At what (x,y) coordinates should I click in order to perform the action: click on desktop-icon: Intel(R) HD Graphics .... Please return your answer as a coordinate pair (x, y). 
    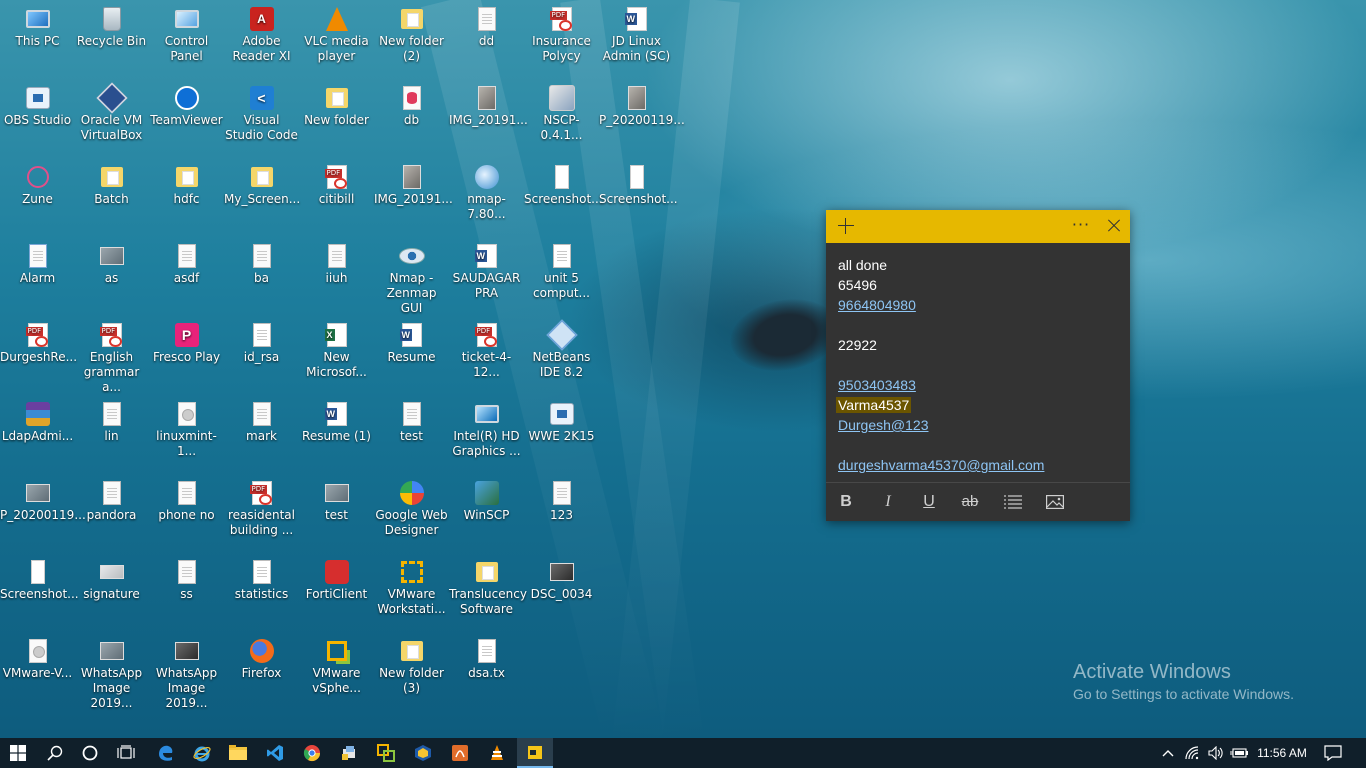
    Looking at the image, I should click on (486, 434).